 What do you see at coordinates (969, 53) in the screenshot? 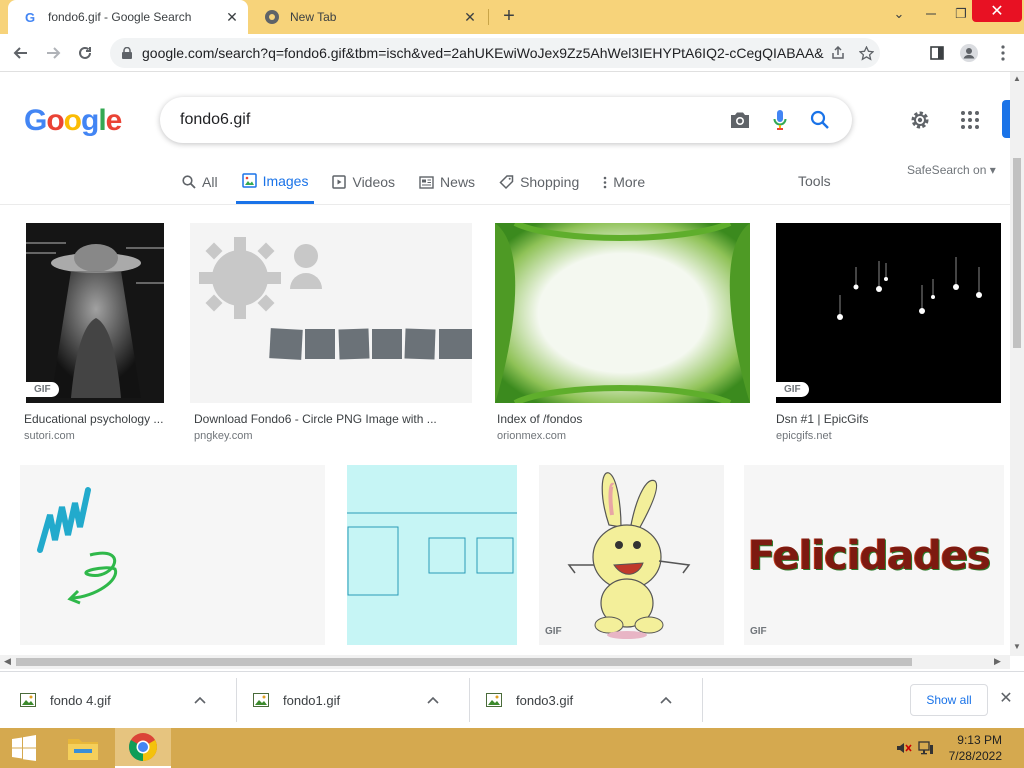
I see `profile-avatar-icon` at bounding box center [969, 53].